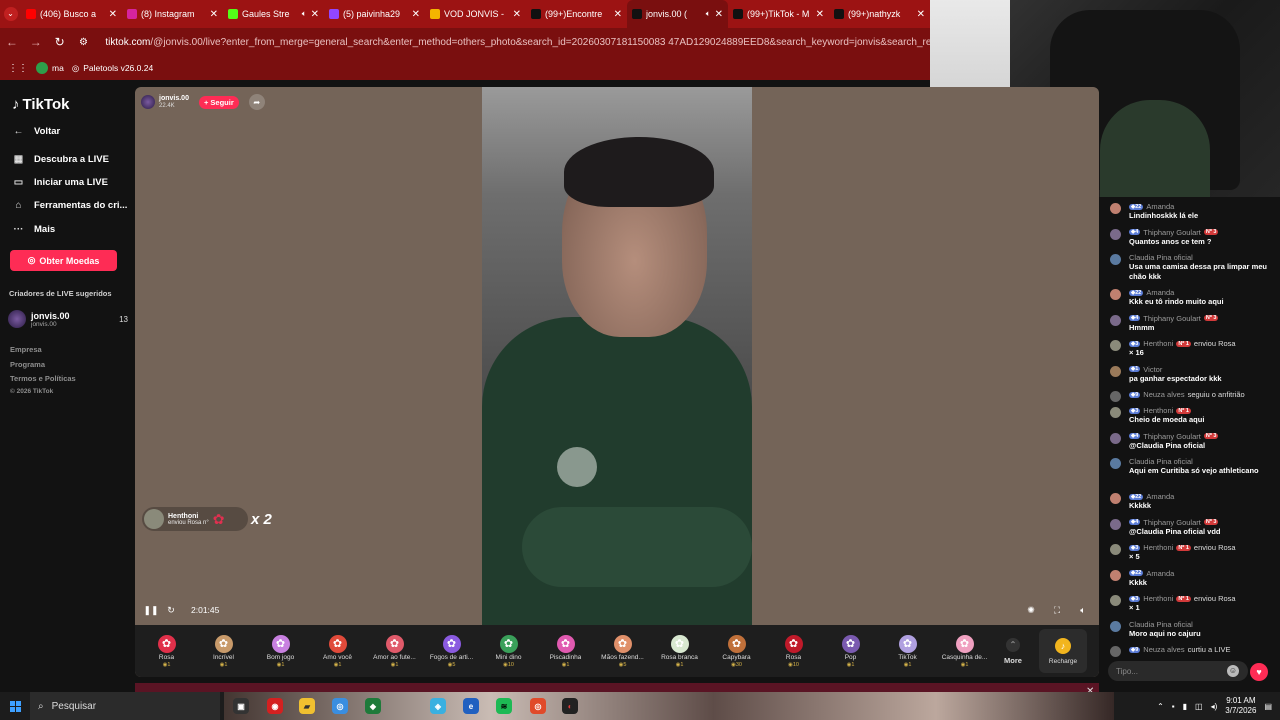  I want to click on taskbar-search: ⌕ Pesquisar, so click(125, 706).